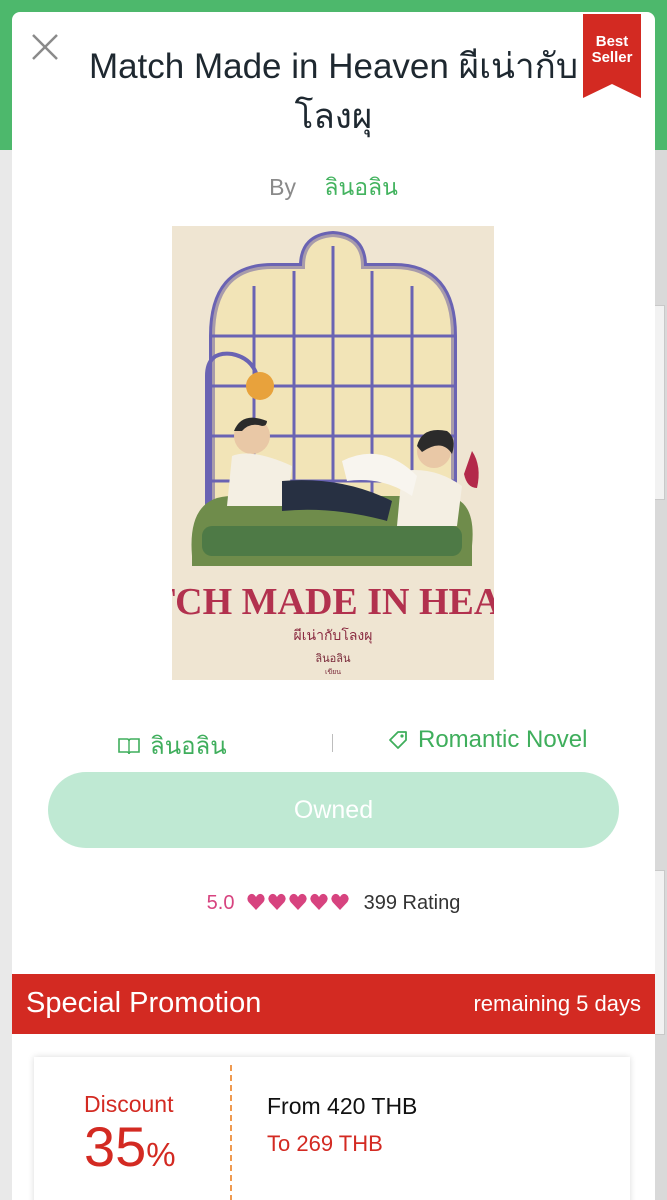  What do you see at coordinates (115, 1146) in the screenshot?
I see `discount-number: 35` at bounding box center [115, 1146].